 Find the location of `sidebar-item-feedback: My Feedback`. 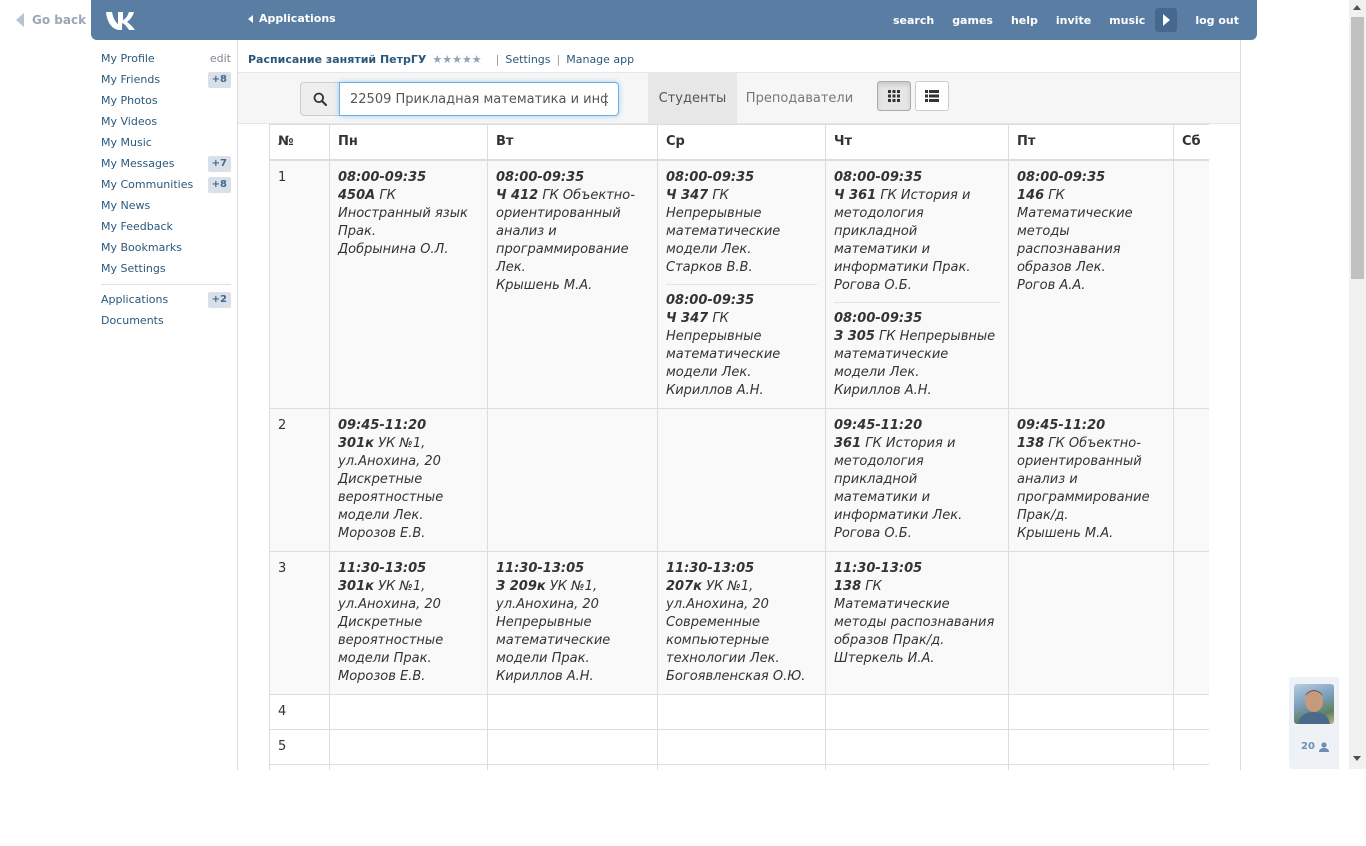

sidebar-item-feedback: My Feedback is located at coordinates (166, 226).